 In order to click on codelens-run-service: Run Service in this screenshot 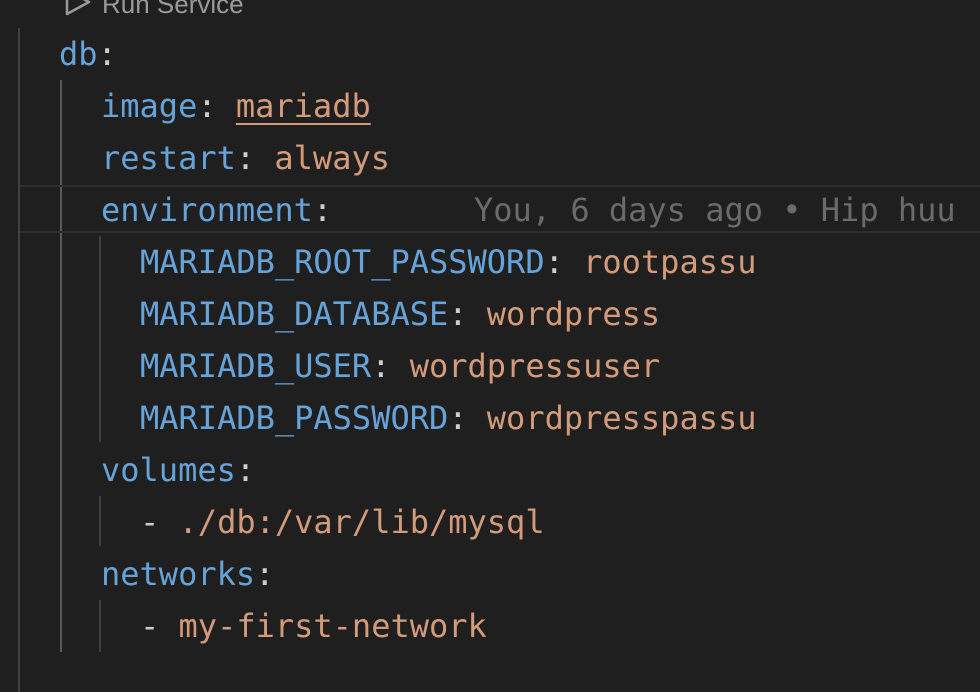, I will do `click(153, 11)`.